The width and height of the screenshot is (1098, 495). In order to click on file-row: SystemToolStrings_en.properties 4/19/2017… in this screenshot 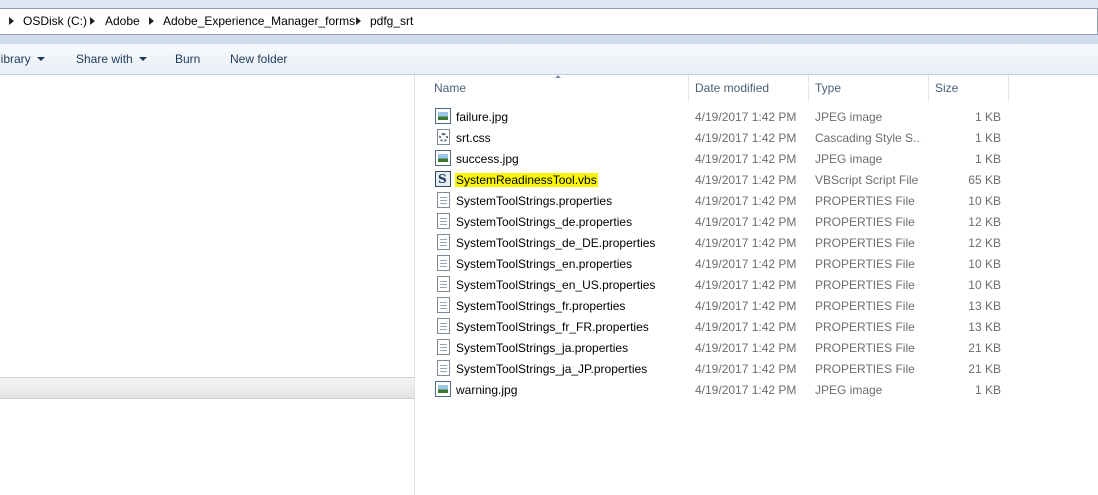, I will do `click(718, 263)`.